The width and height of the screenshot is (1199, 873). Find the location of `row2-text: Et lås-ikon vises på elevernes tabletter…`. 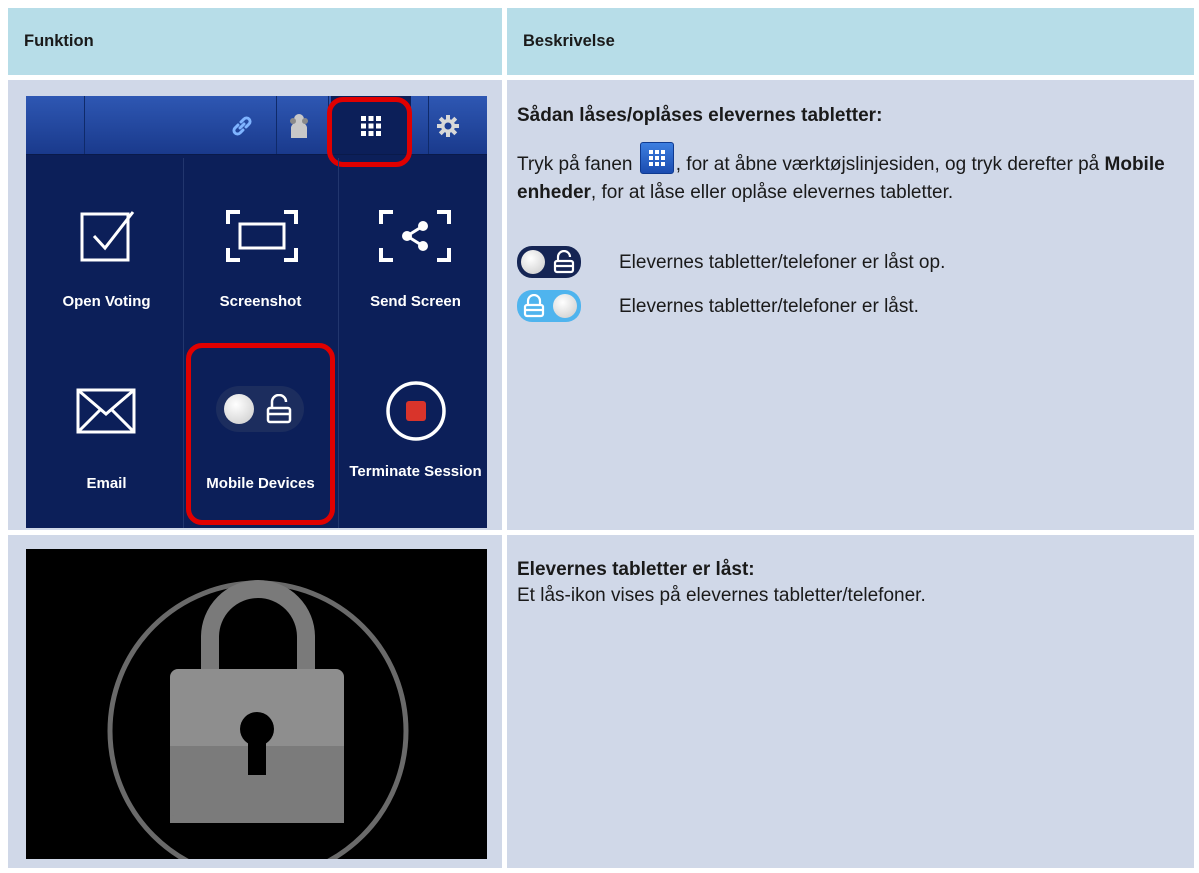

row2-text: Et lås-ikon vises på elevernes tabletter… is located at coordinates (721, 595).